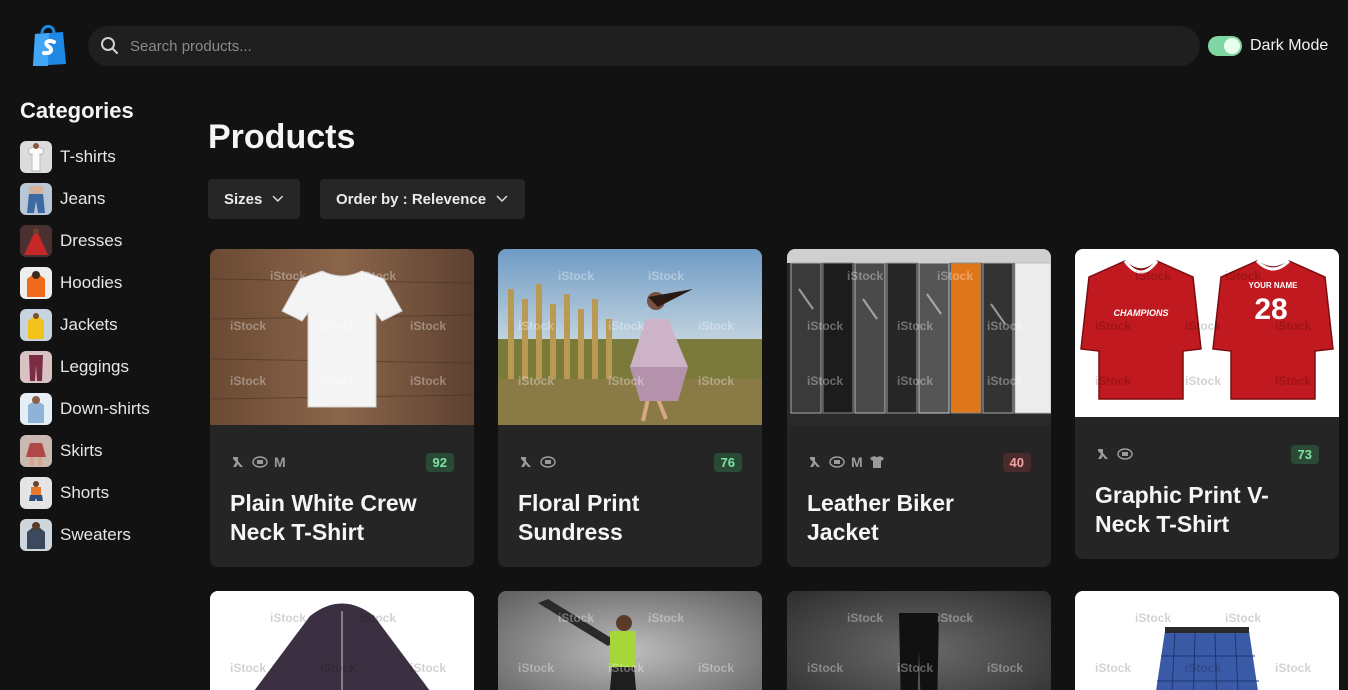 This screenshot has height=690, width=1348. I want to click on category-label: Hoodies, so click(91, 282).